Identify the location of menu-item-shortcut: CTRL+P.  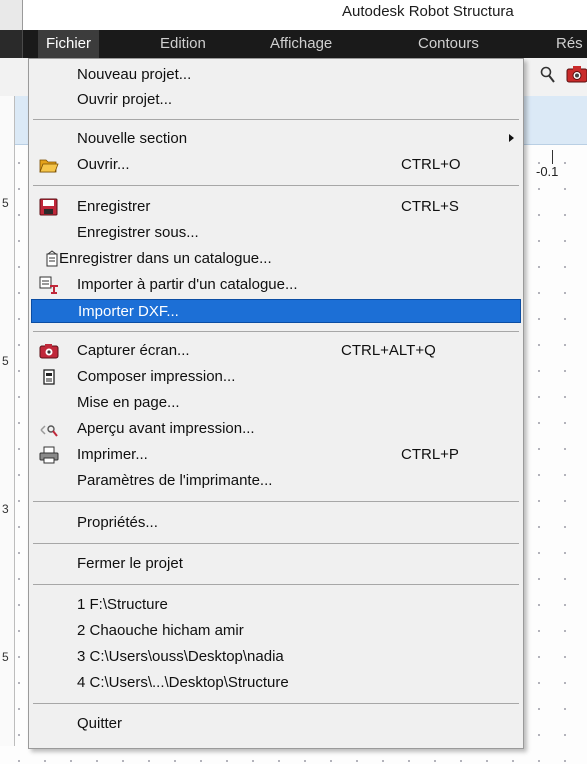
(430, 454).